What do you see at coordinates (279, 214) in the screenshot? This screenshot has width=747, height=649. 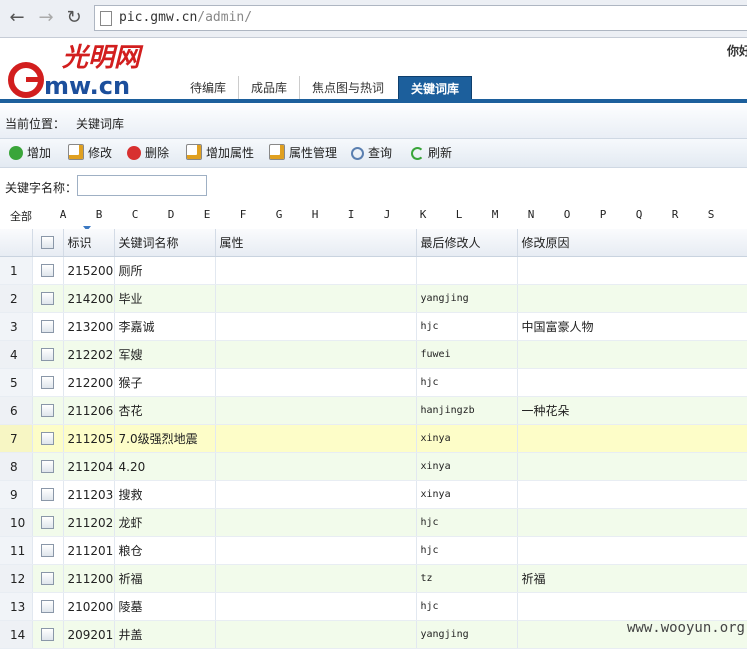 I see `letter-filter-g: G` at bounding box center [279, 214].